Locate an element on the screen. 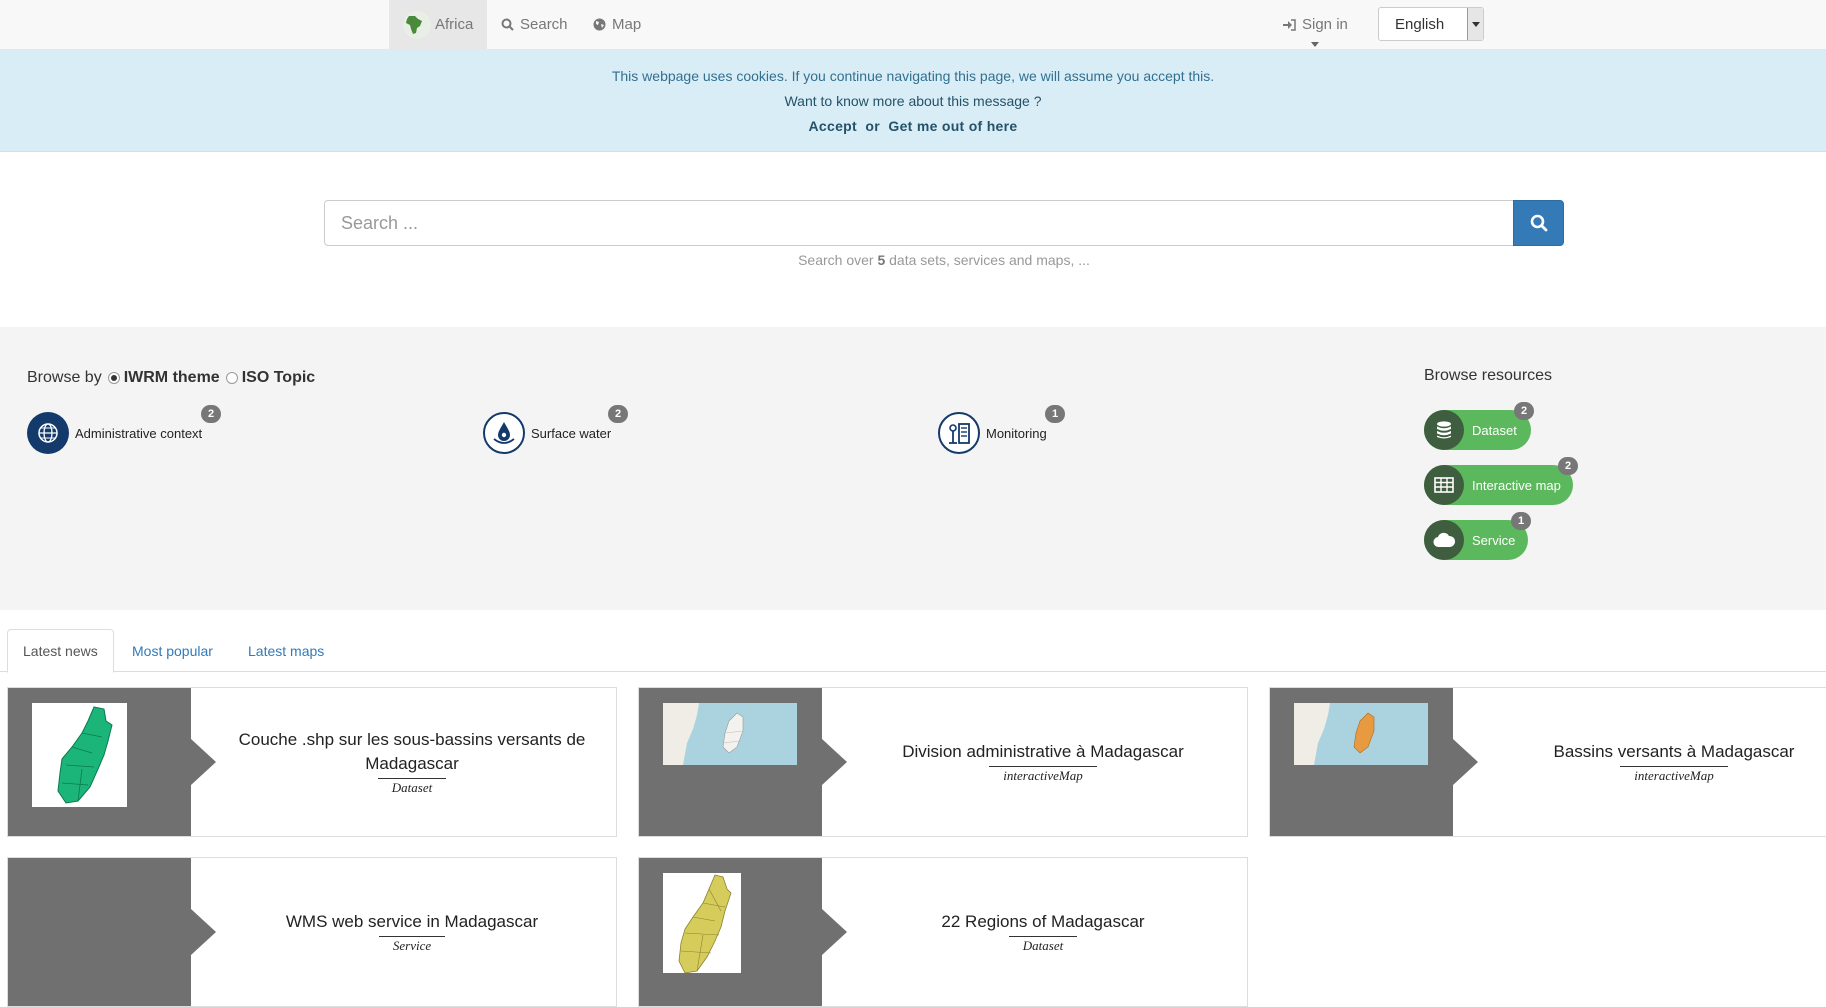 The image size is (1826, 1007). cookie-or-text: or is located at coordinates (872, 126).